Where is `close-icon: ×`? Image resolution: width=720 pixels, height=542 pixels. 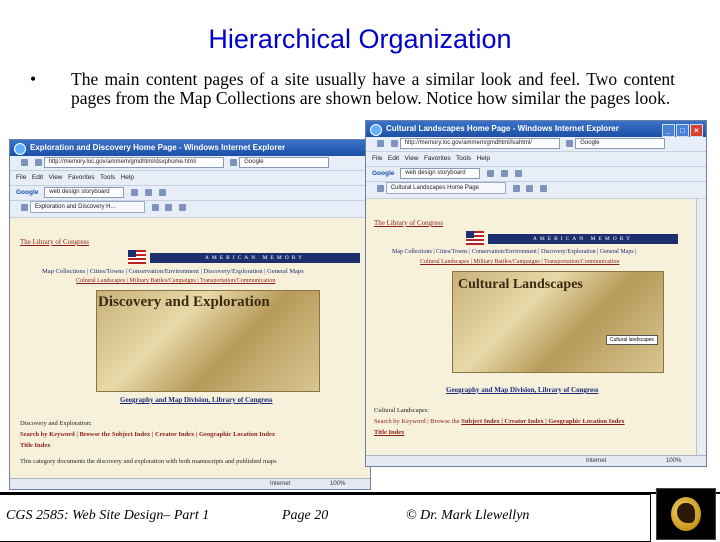 close-icon: × is located at coordinates (696, 130).